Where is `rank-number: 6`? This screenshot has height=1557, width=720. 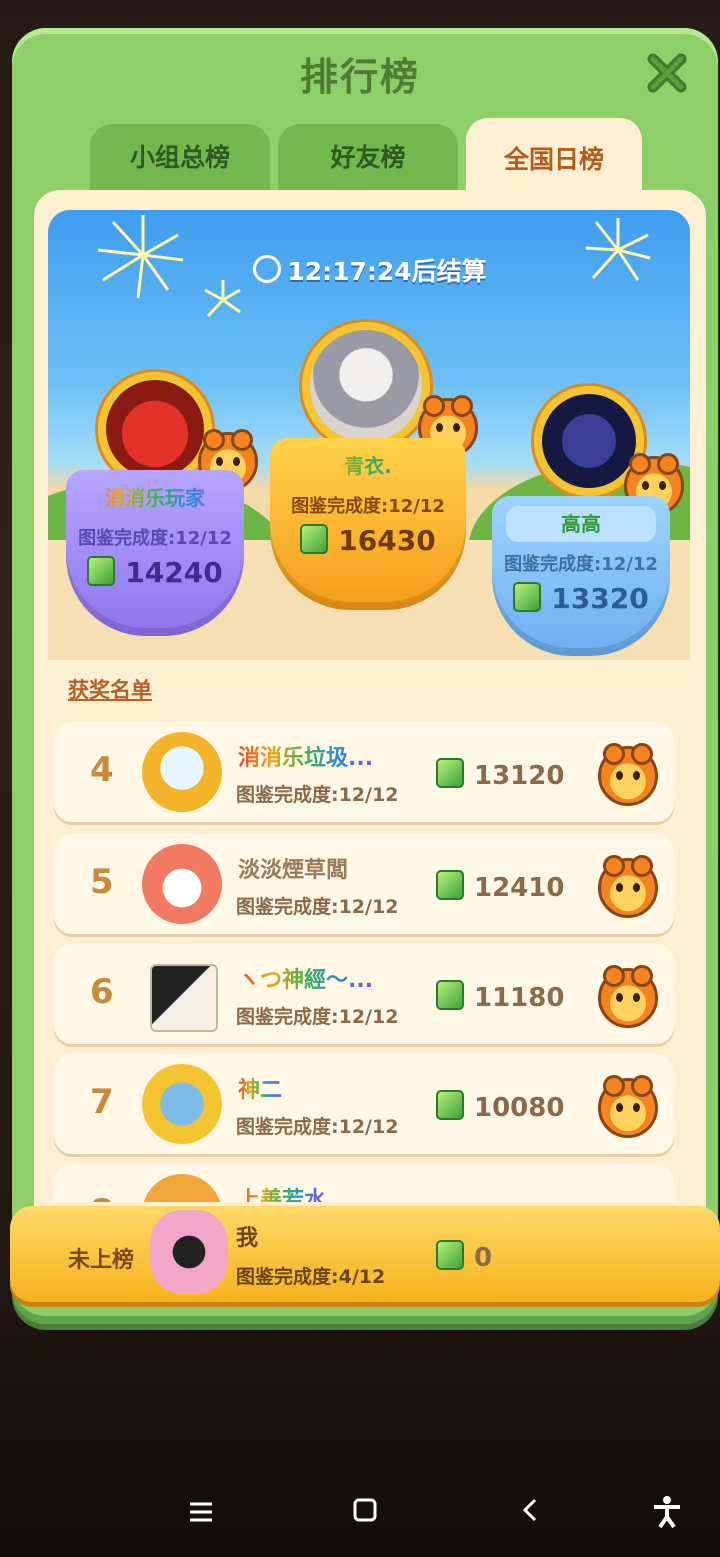 rank-number: 6 is located at coordinates (102, 992).